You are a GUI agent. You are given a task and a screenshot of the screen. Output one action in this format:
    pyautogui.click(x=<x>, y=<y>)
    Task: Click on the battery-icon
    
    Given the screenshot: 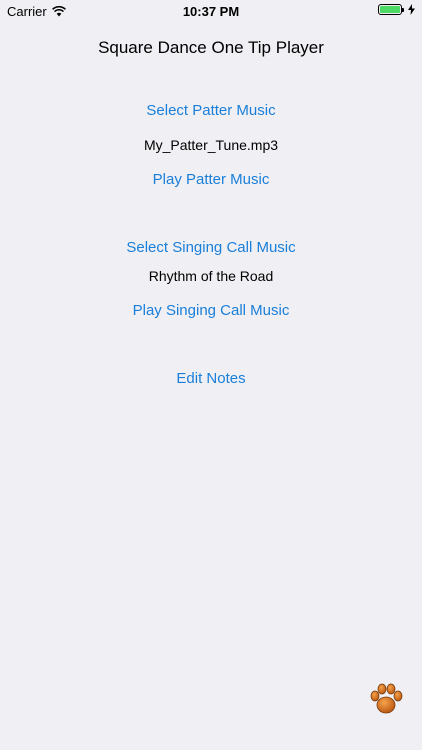 What is the action you would take?
    pyautogui.click(x=391, y=9)
    